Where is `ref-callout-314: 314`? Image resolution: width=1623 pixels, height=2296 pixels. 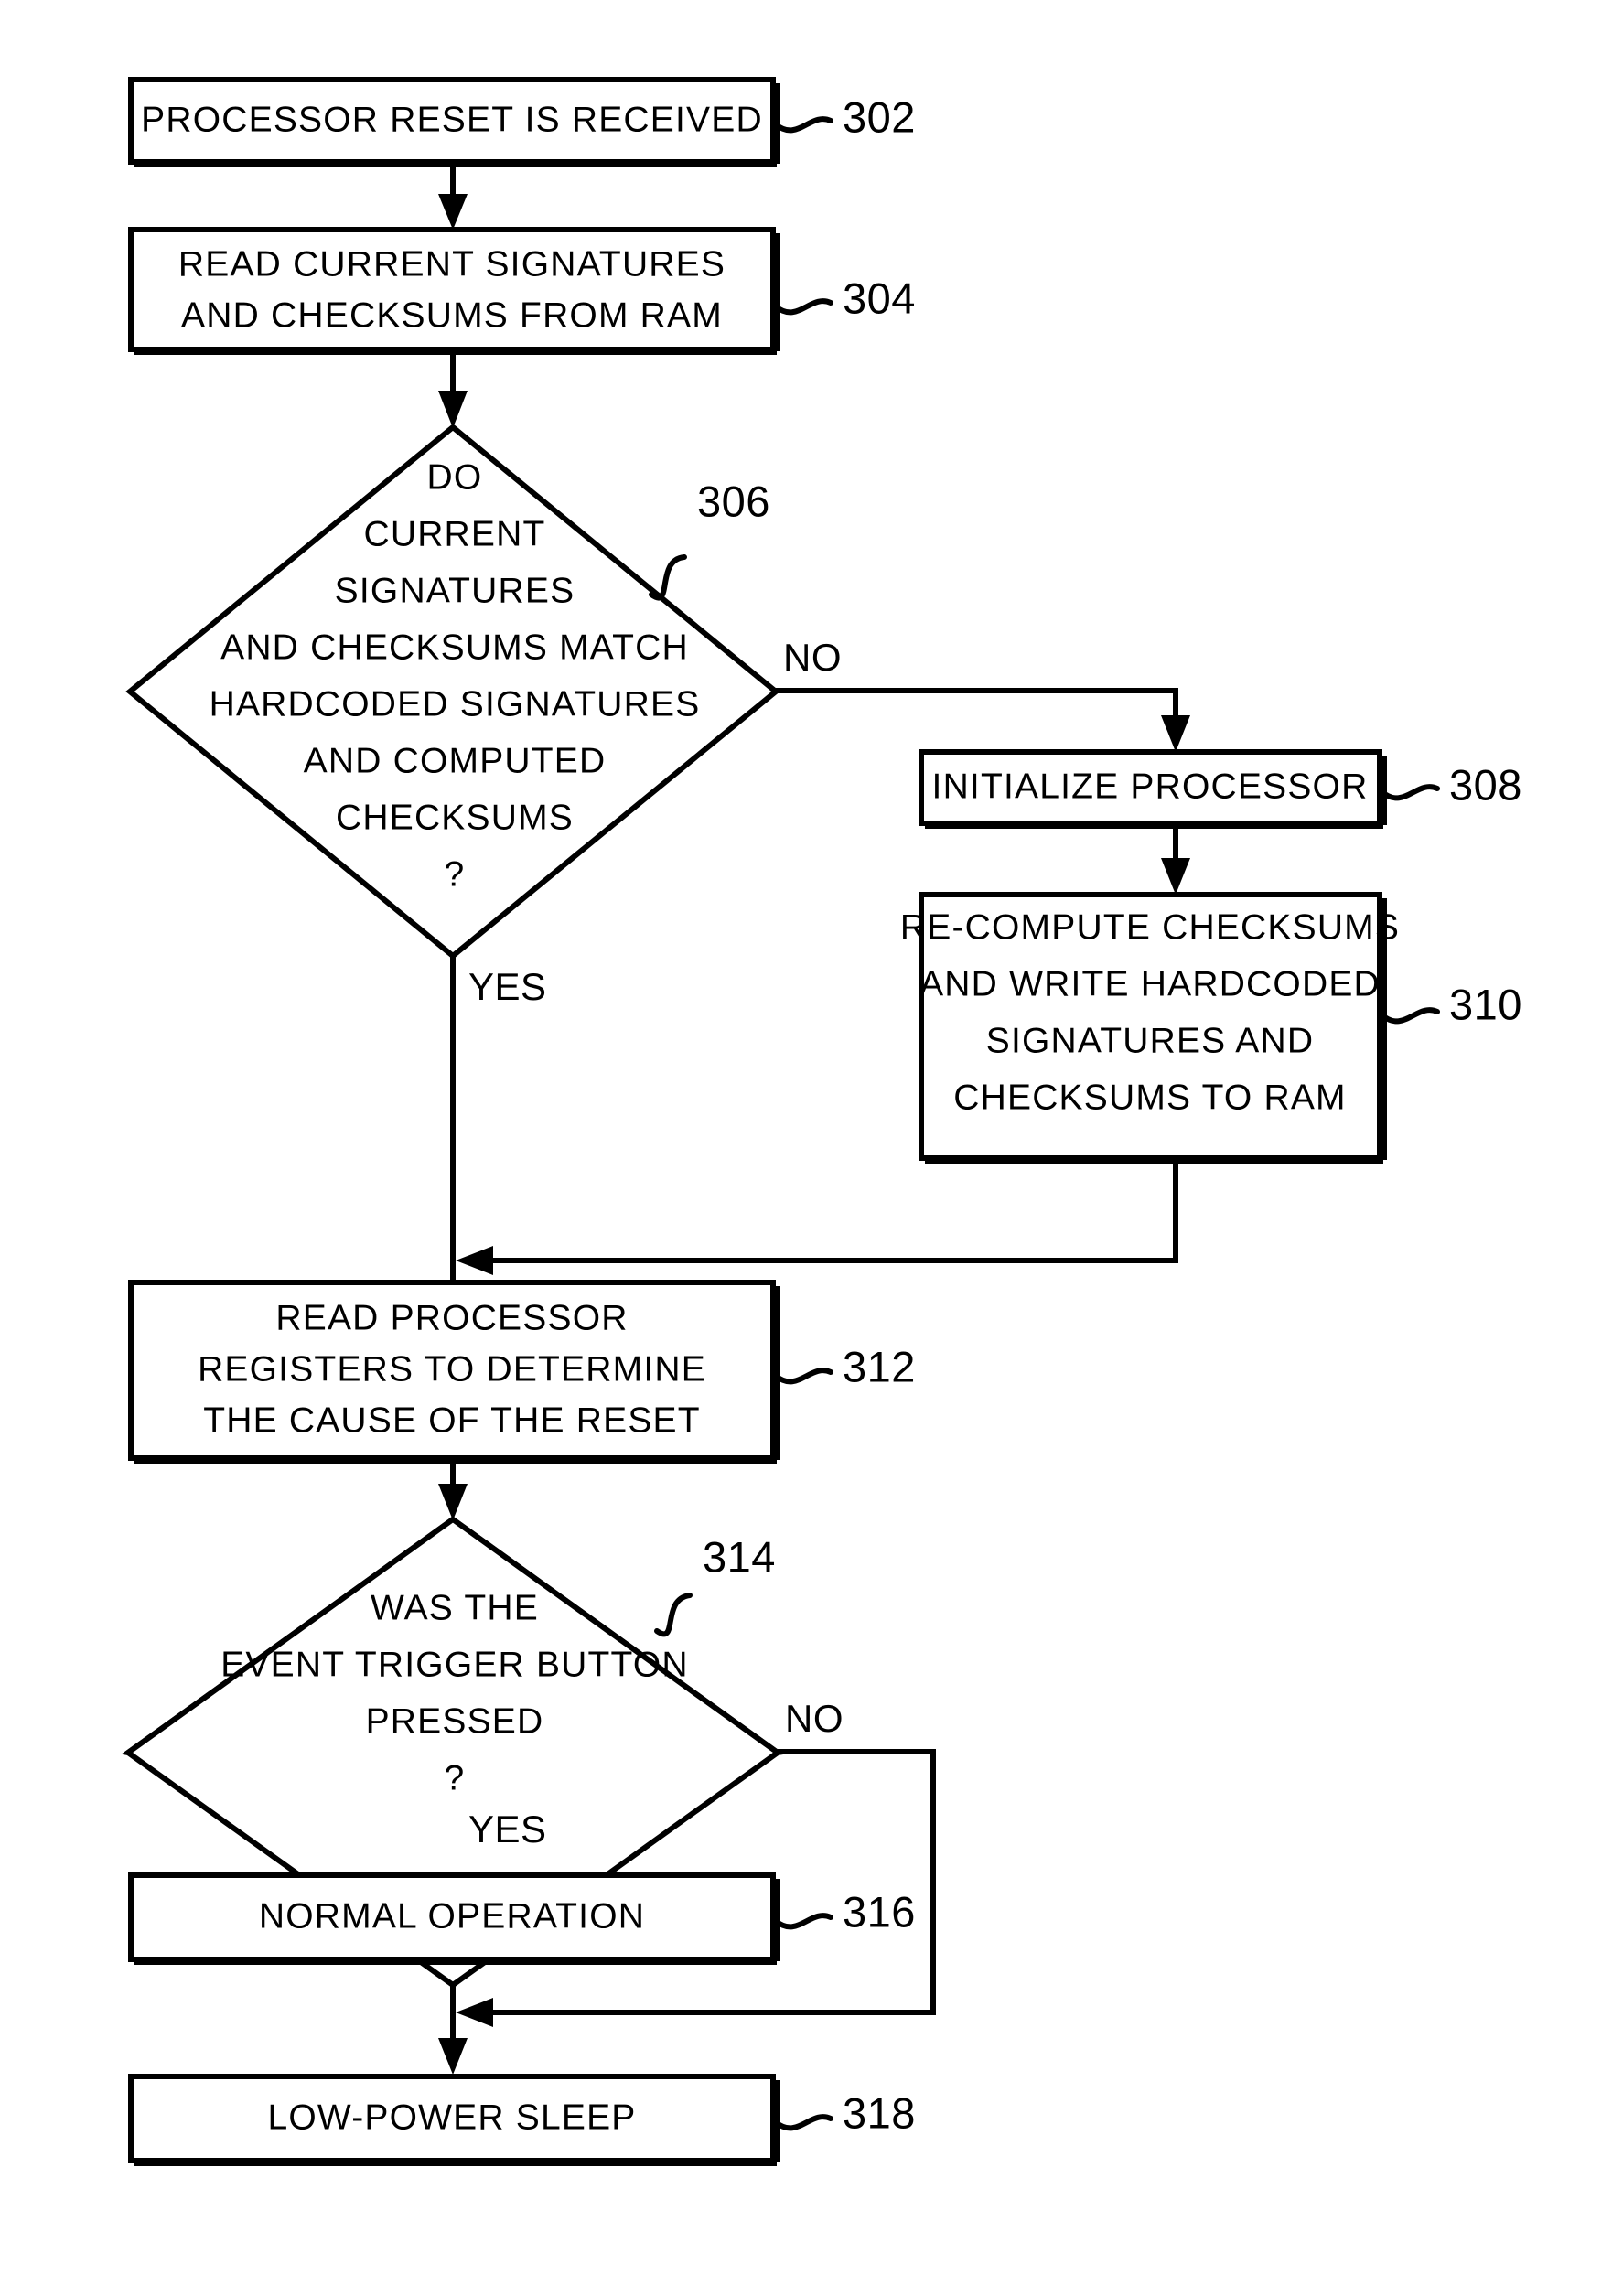 ref-callout-314: 314 is located at coordinates (715, 1584).